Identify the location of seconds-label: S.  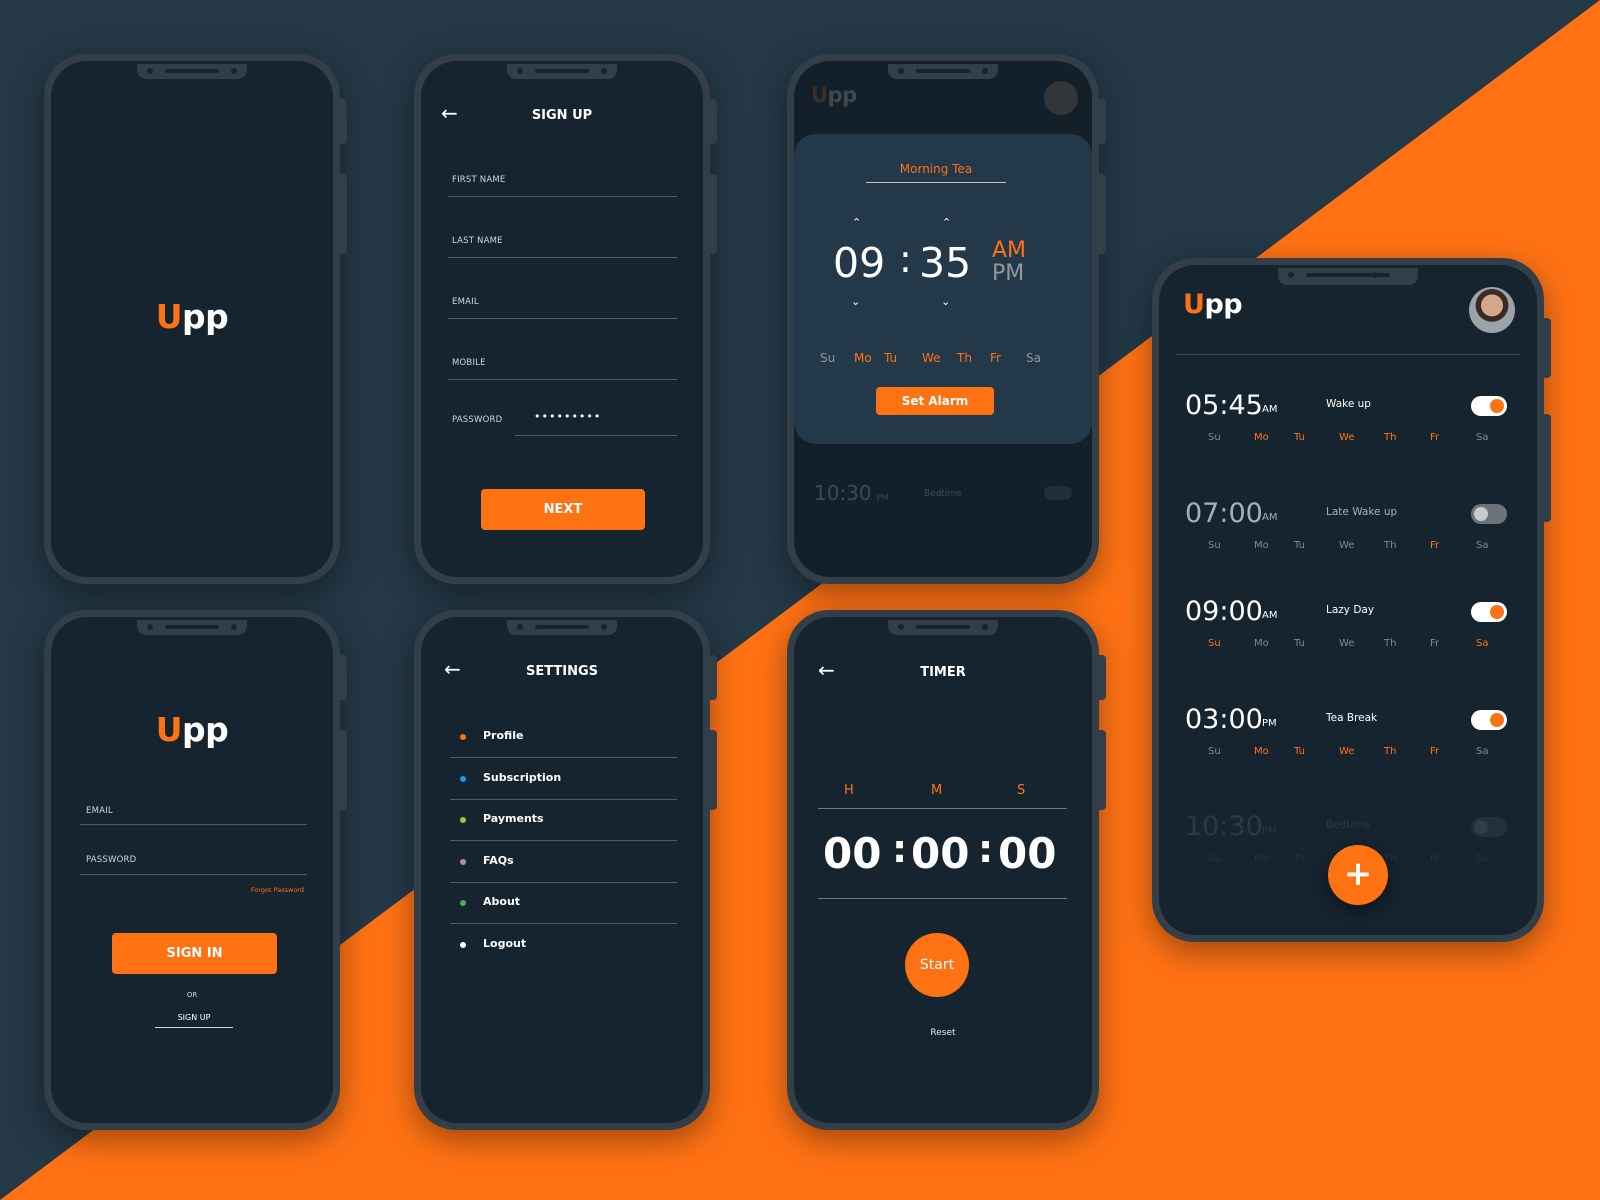
(1021, 790).